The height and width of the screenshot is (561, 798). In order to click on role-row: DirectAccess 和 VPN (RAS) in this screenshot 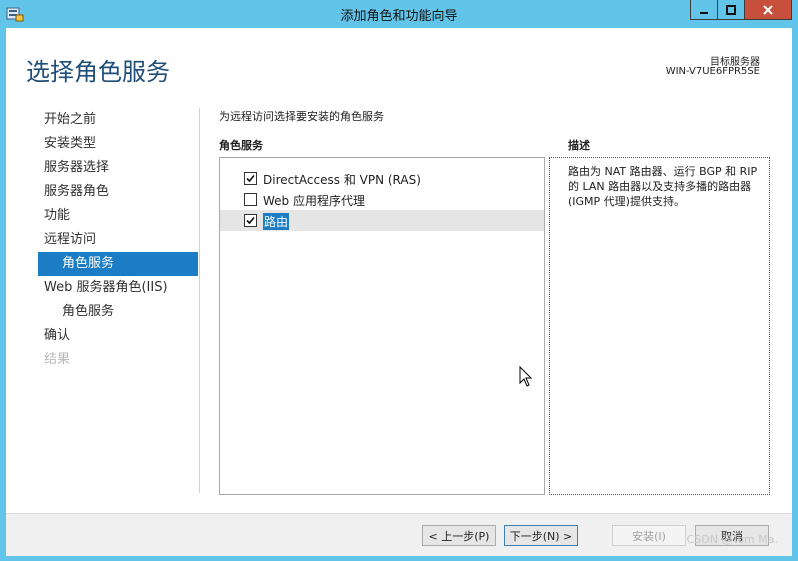, I will do `click(382, 178)`.